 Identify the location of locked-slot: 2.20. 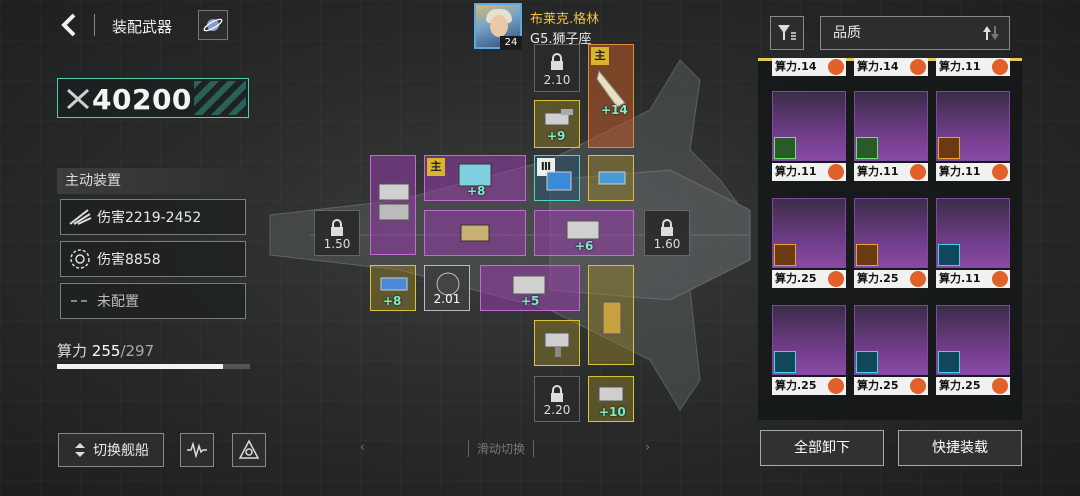
(557, 399).